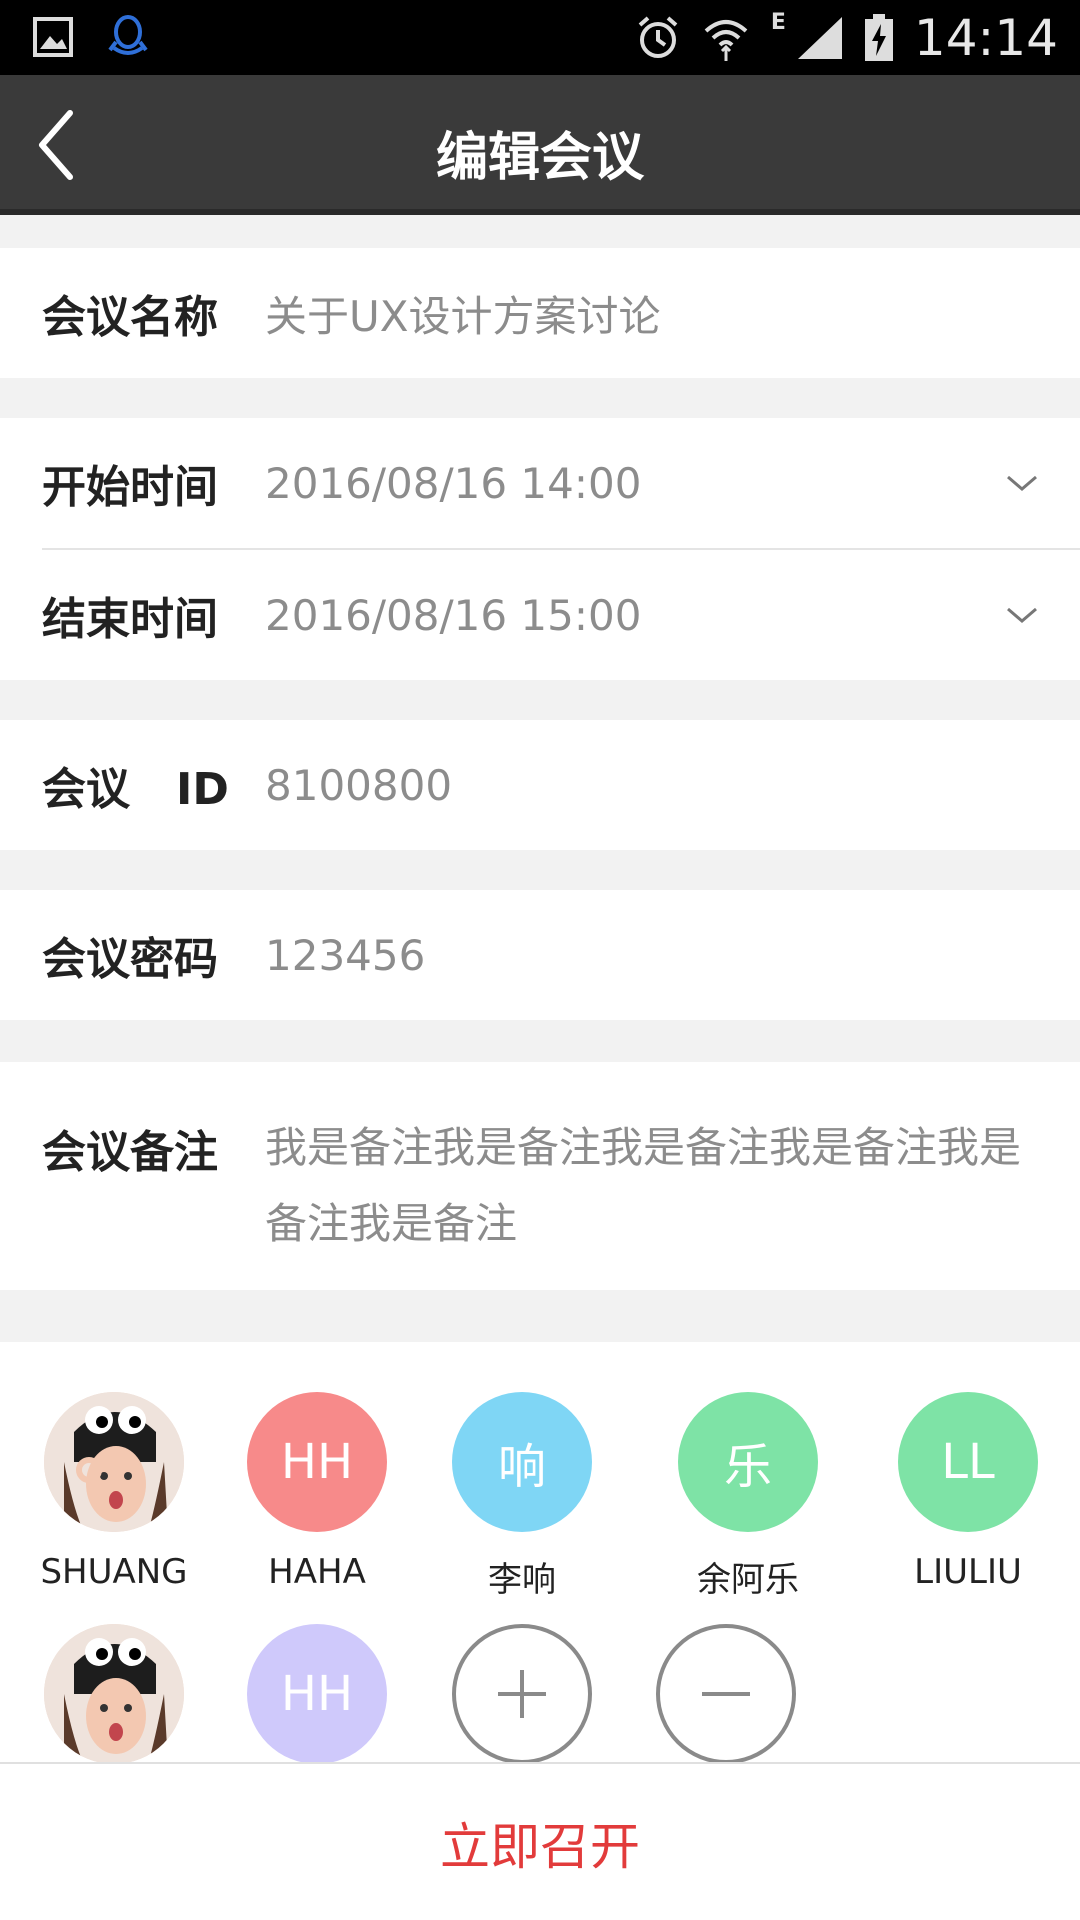  I want to click on participant-name: 余阿乐, so click(748, 1580).